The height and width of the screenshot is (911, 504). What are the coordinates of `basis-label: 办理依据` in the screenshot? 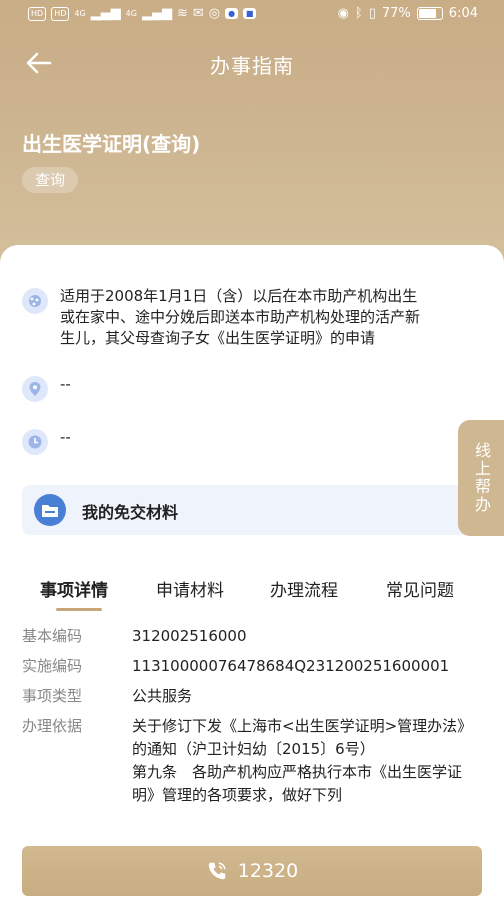 It's located at (52, 726).